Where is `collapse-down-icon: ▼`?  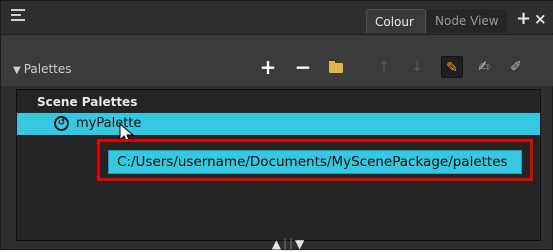
collapse-down-icon: ▼ is located at coordinates (300, 244).